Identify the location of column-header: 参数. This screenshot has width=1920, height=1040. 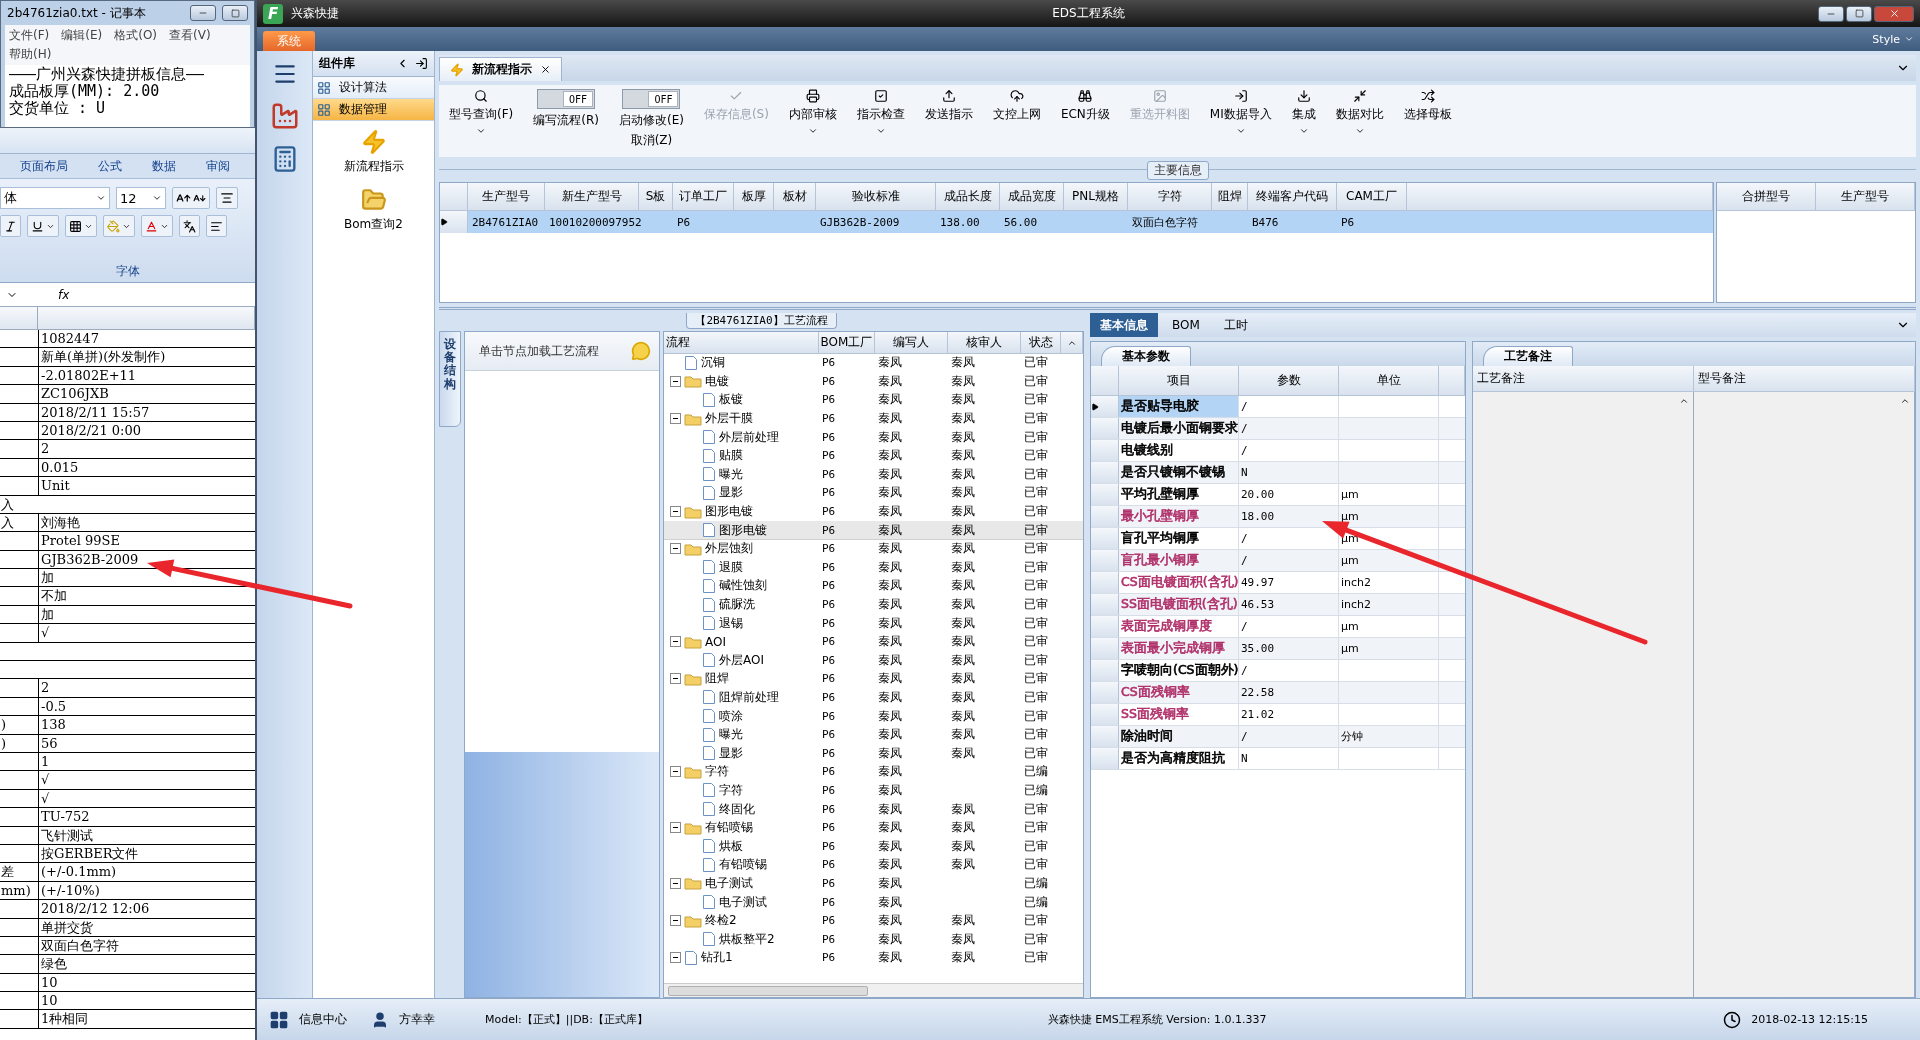
(1289, 380).